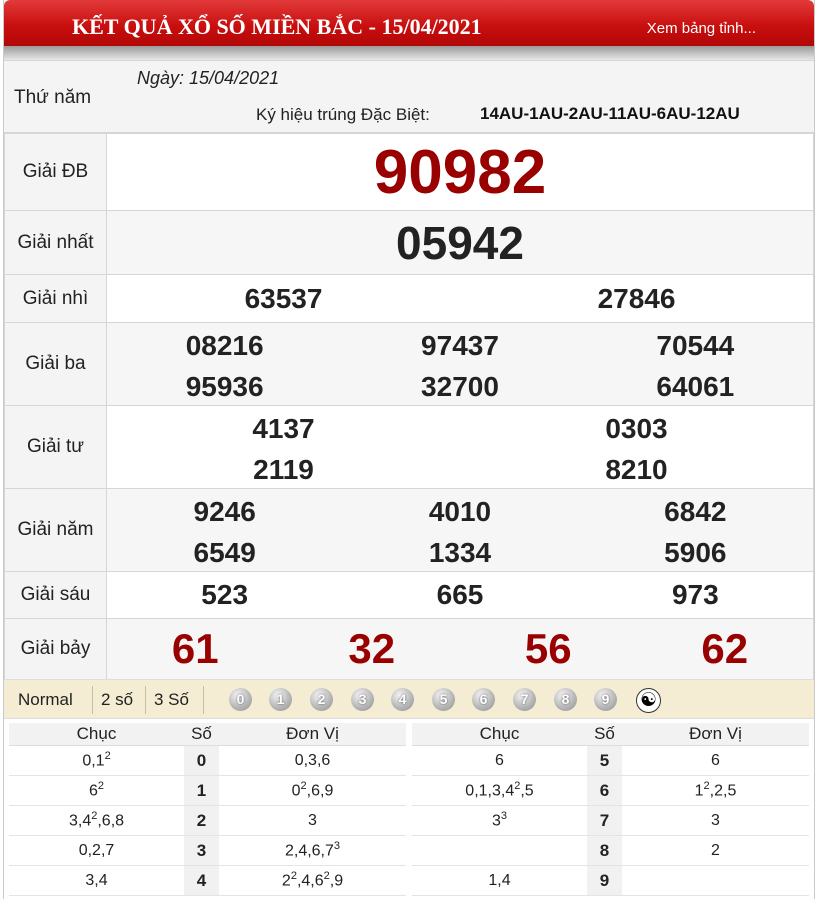  Describe the element at coordinates (312, 790) in the screenshot. I see `loto-donvi: 02,6,9` at that location.